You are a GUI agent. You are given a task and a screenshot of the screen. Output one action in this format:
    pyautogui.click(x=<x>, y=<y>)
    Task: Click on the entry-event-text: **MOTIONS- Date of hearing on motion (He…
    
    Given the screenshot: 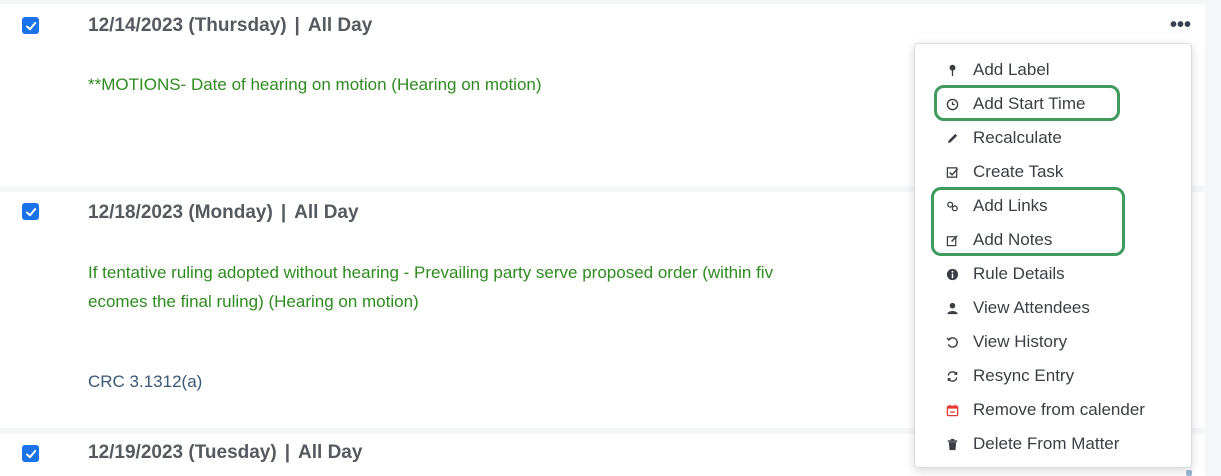 What is the action you would take?
    pyautogui.click(x=315, y=84)
    